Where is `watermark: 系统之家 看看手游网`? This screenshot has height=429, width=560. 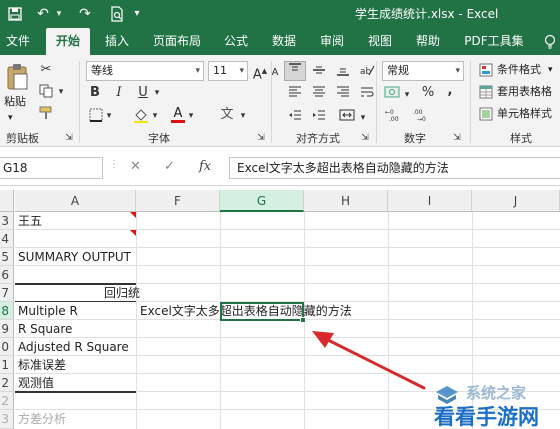
watermark: 系统之家 看看手游网 is located at coordinates (496, 405).